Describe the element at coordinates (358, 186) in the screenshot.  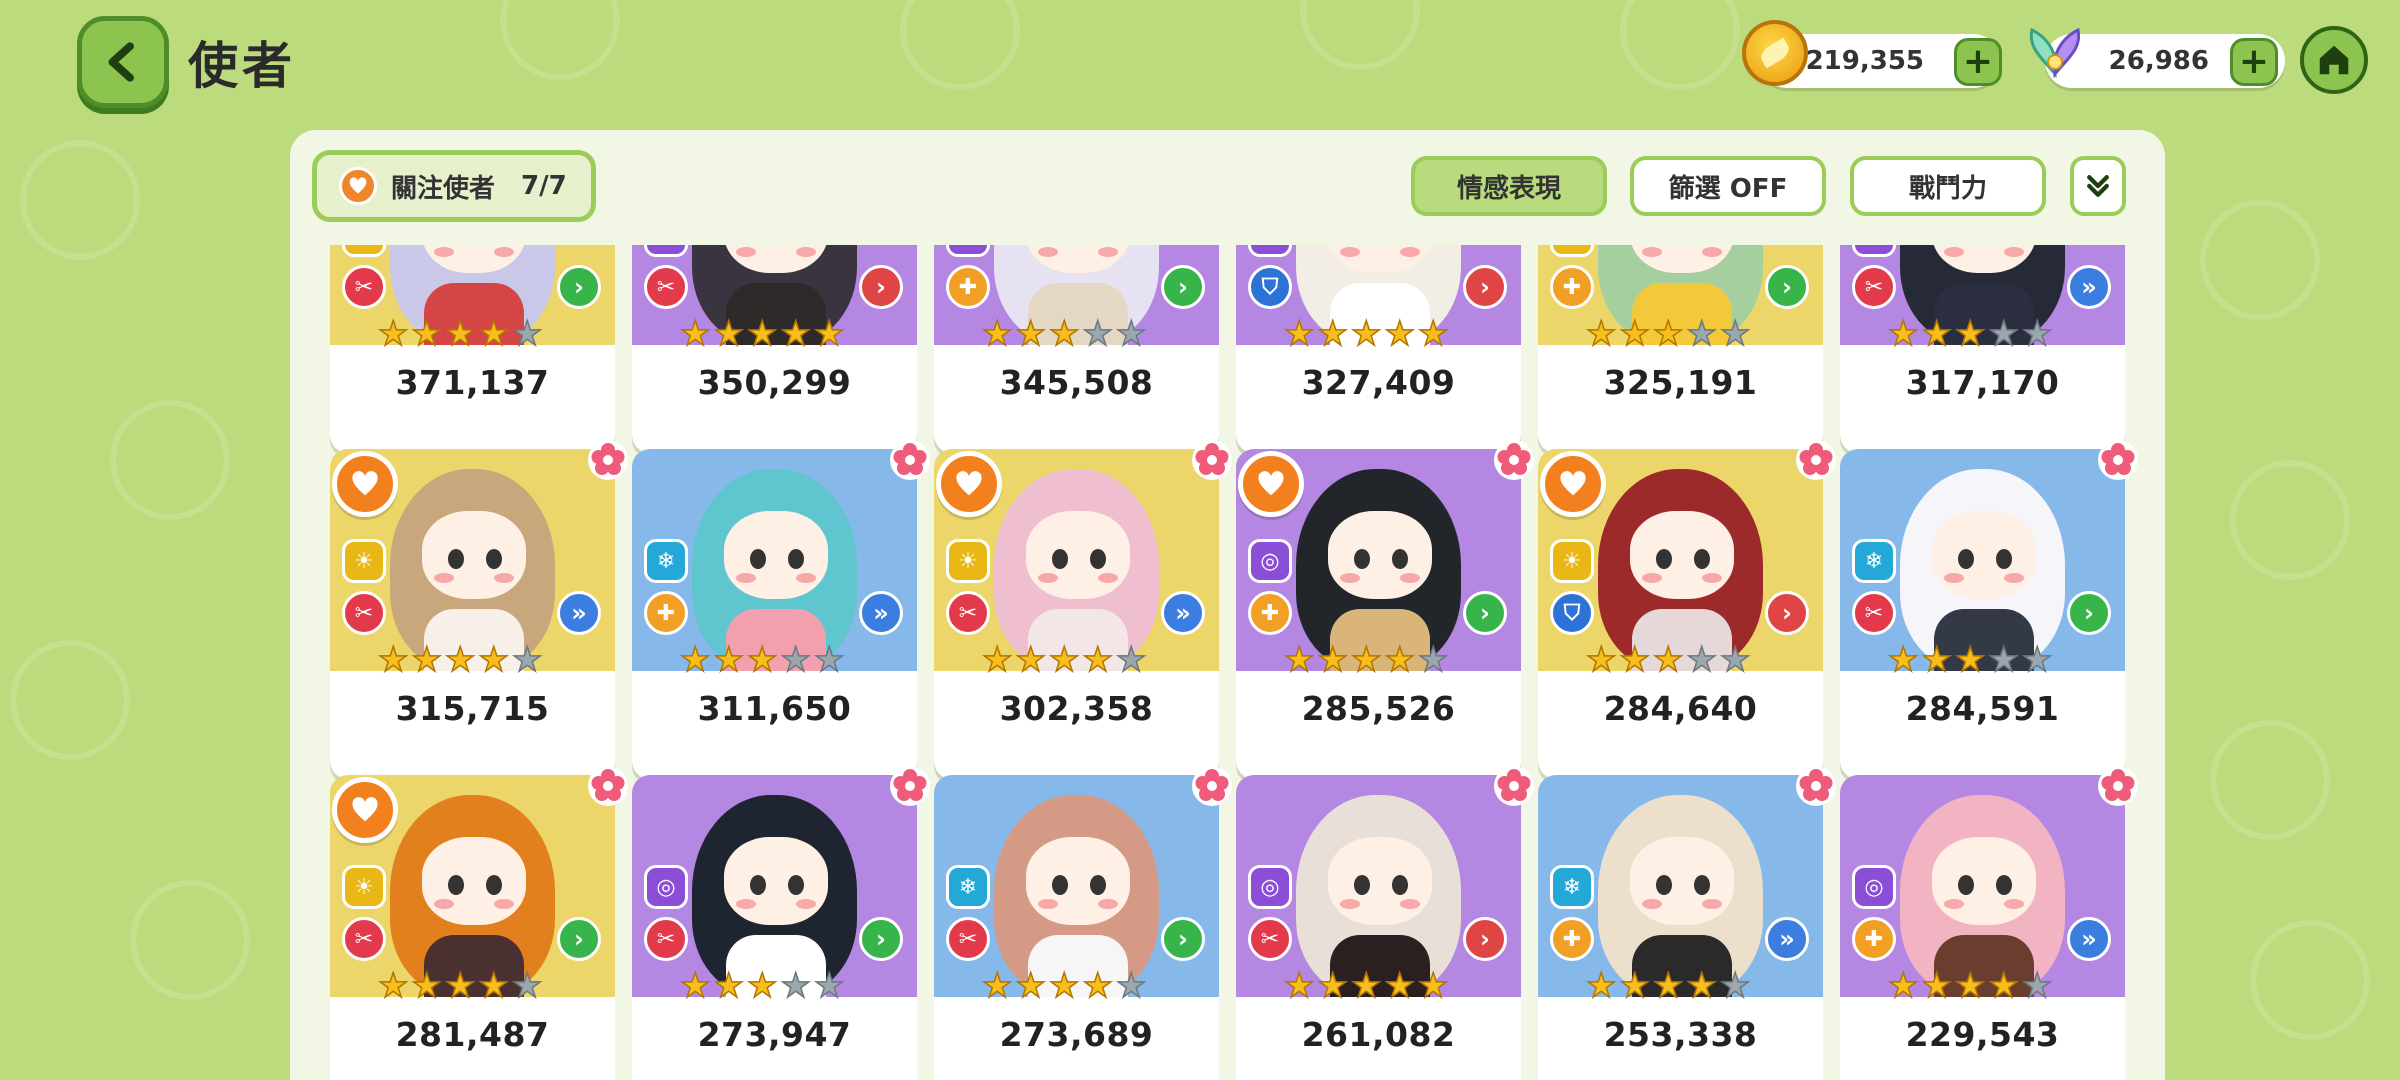
I see `heart-icon` at that location.